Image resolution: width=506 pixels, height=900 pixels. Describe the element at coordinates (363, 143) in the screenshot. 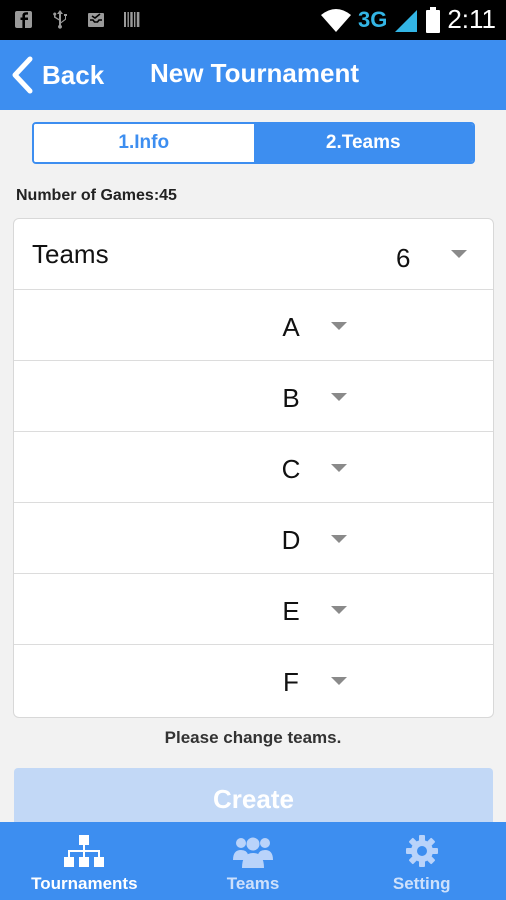

I see `tab-teams: 2.Teams` at that location.